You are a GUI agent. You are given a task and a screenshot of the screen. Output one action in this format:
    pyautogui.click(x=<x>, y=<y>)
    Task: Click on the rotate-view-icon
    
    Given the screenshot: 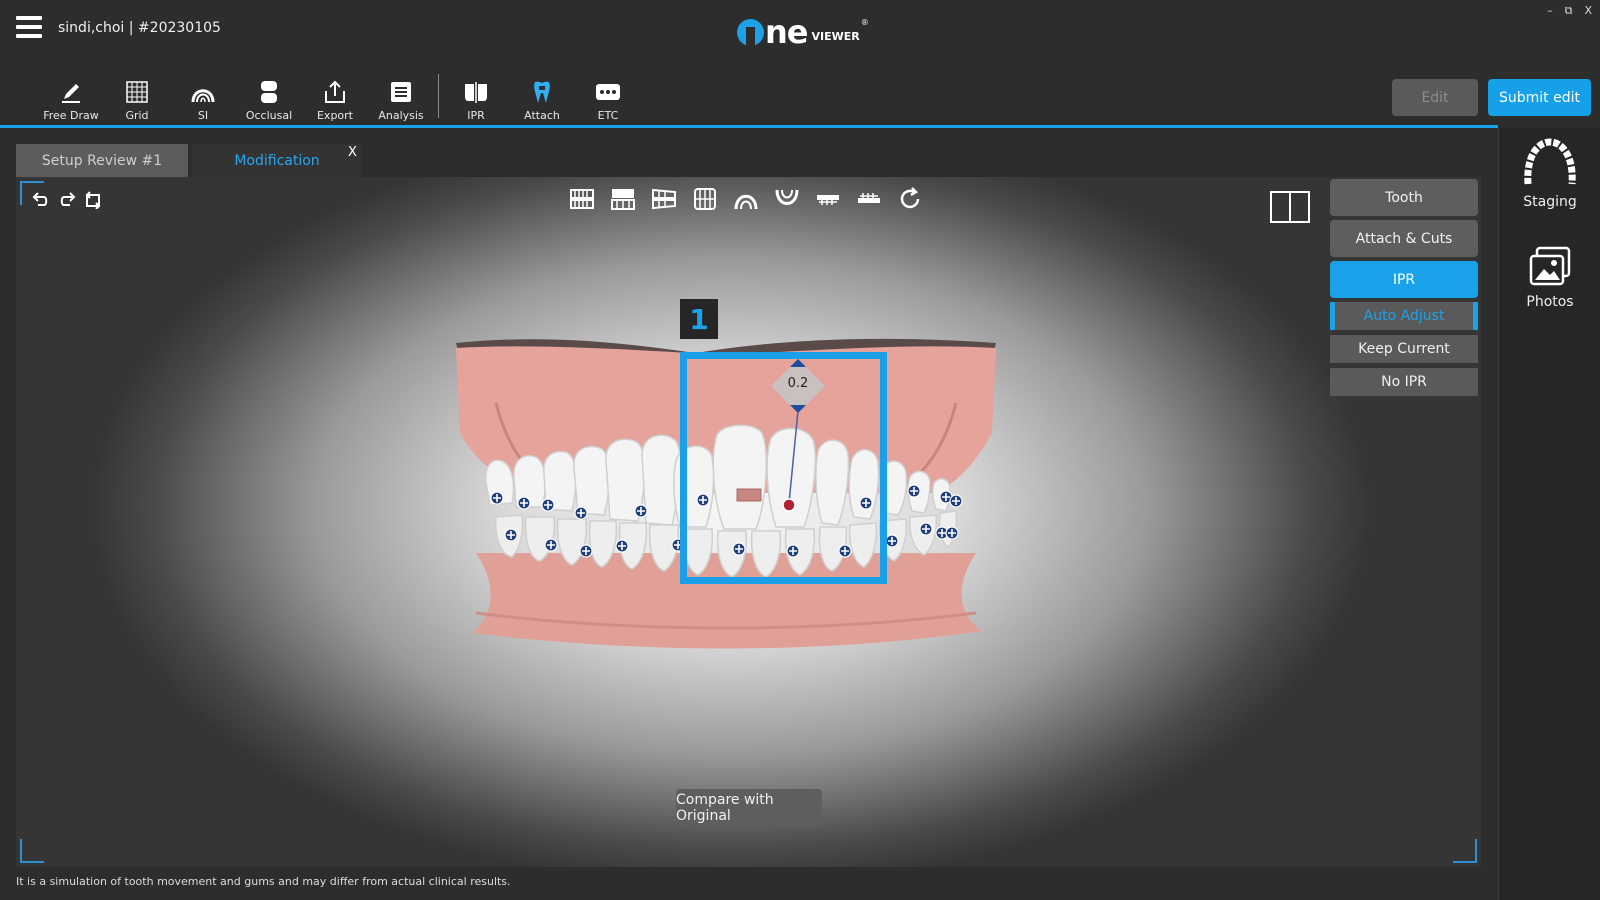 What is the action you would take?
    pyautogui.click(x=910, y=201)
    